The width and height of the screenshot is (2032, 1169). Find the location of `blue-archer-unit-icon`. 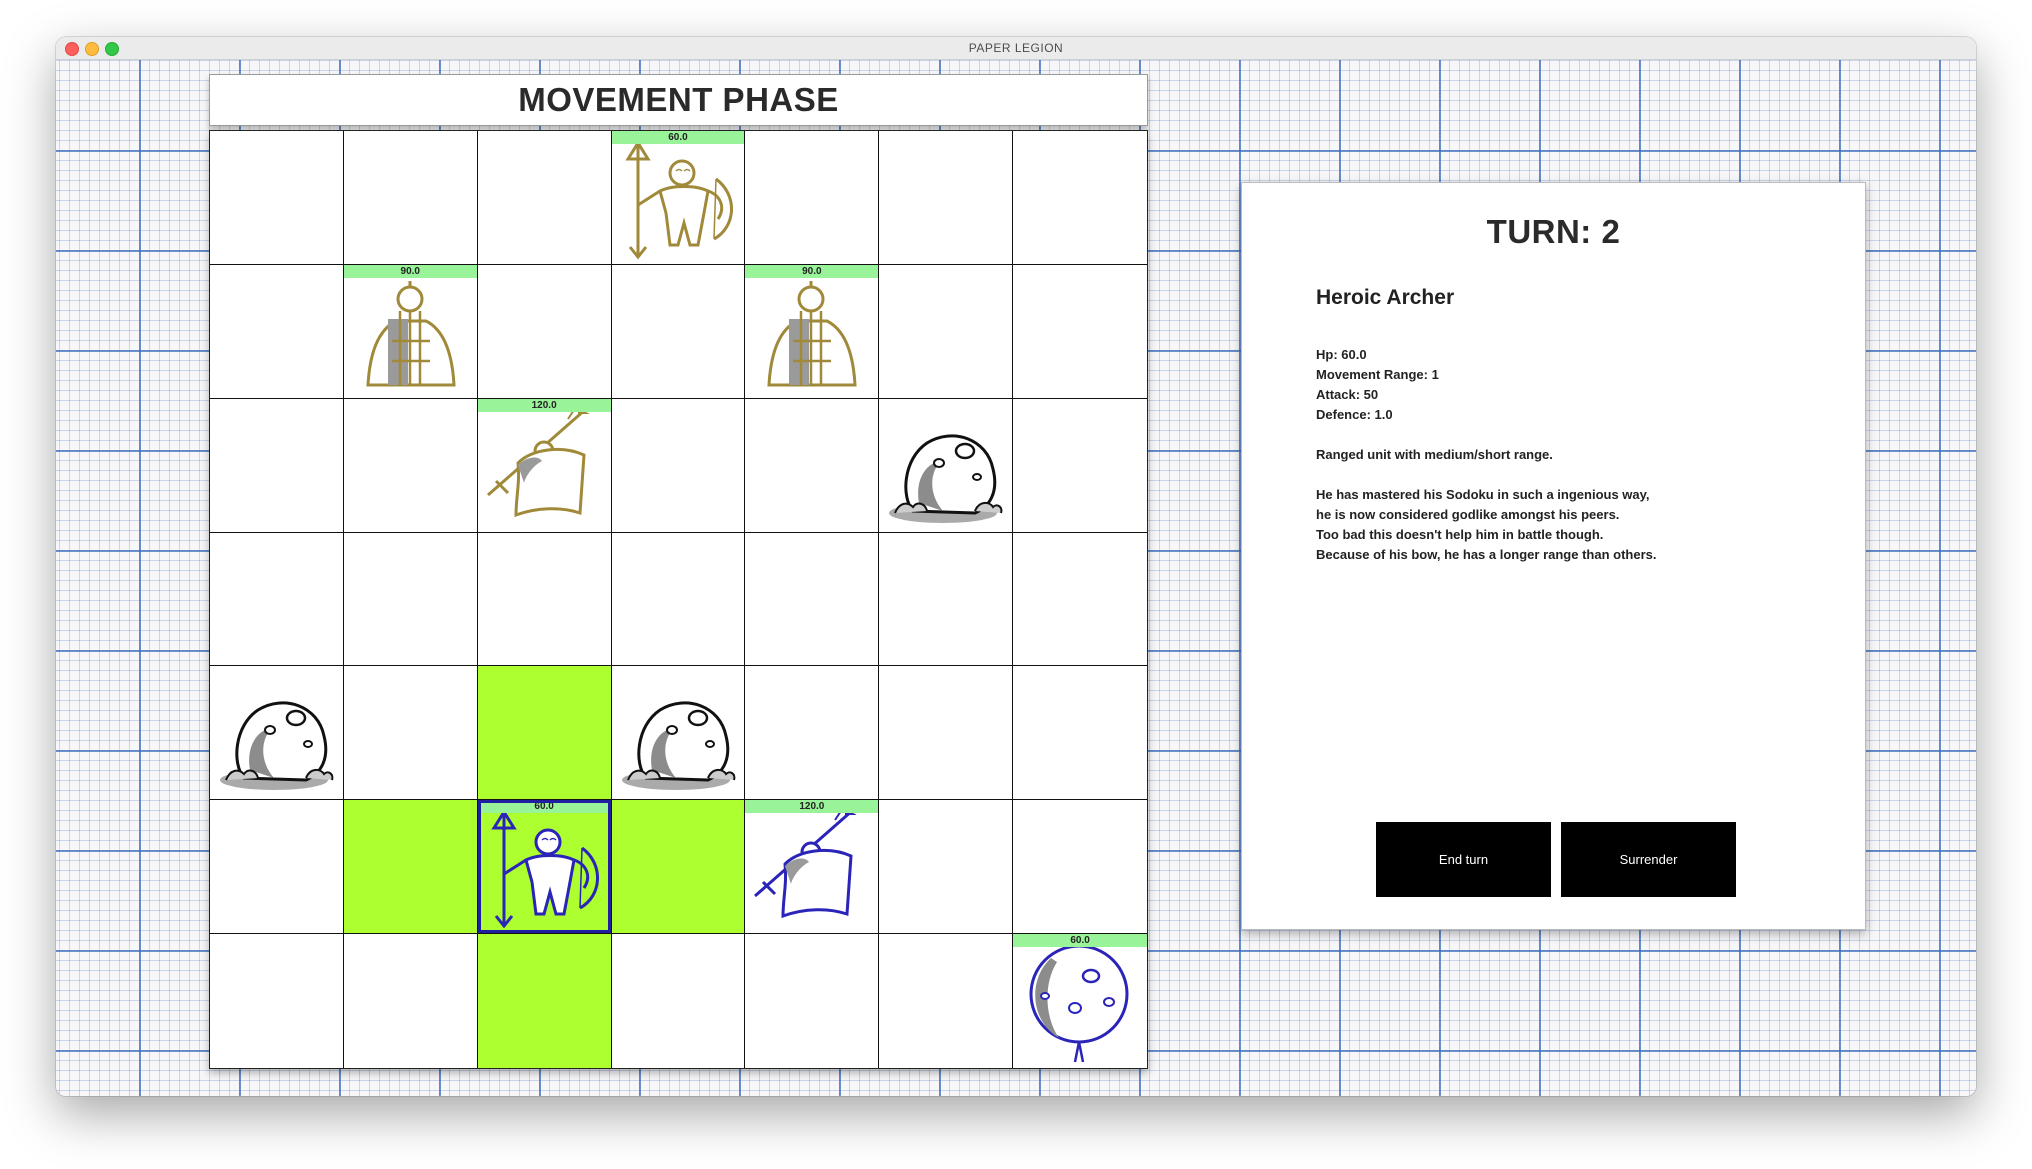

blue-archer-unit-icon is located at coordinates (544, 866).